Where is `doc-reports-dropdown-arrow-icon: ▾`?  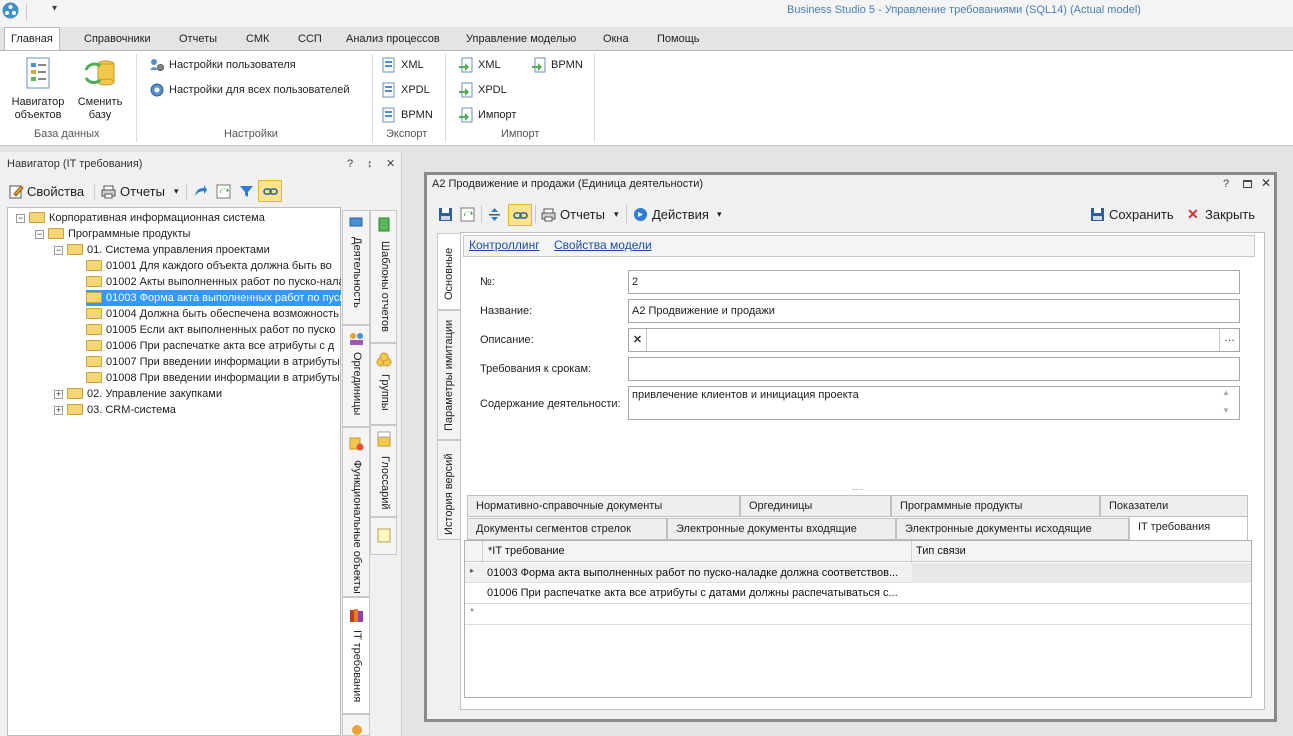
doc-reports-dropdown-arrow-icon: ▾ is located at coordinates (616, 214).